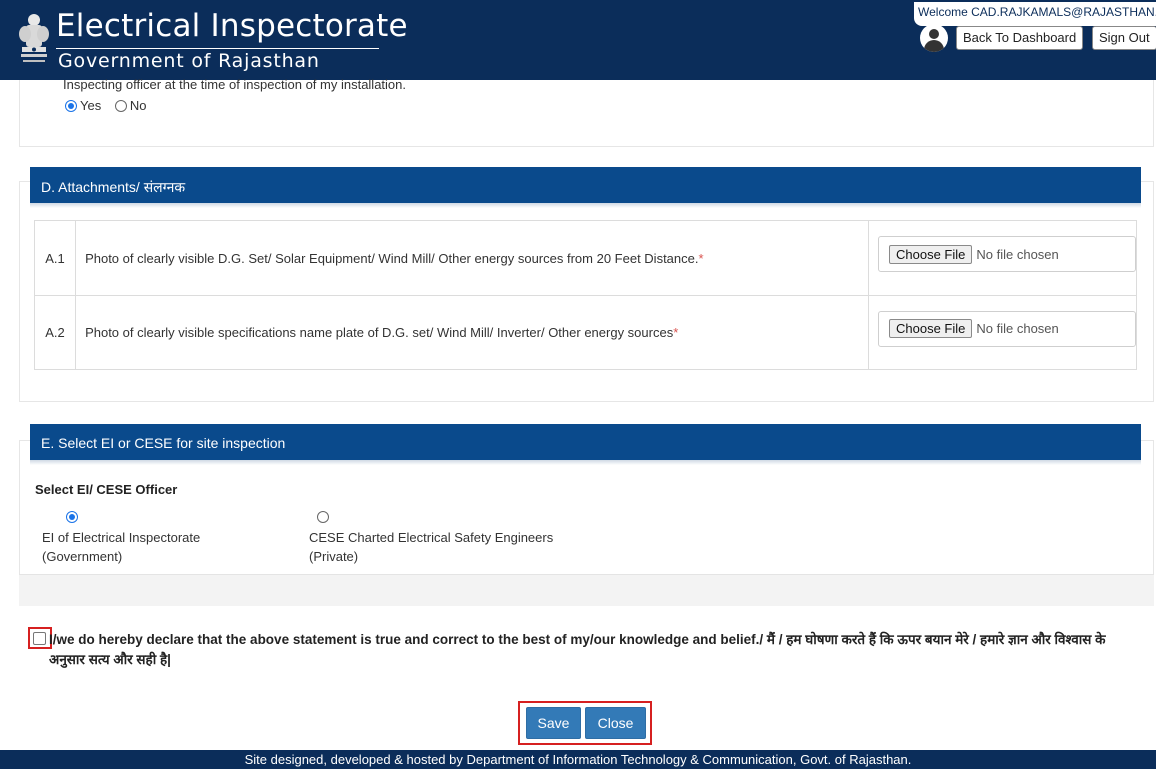  Describe the element at coordinates (82, 556) in the screenshot. I see `ei-option-line2: (Government)` at that location.